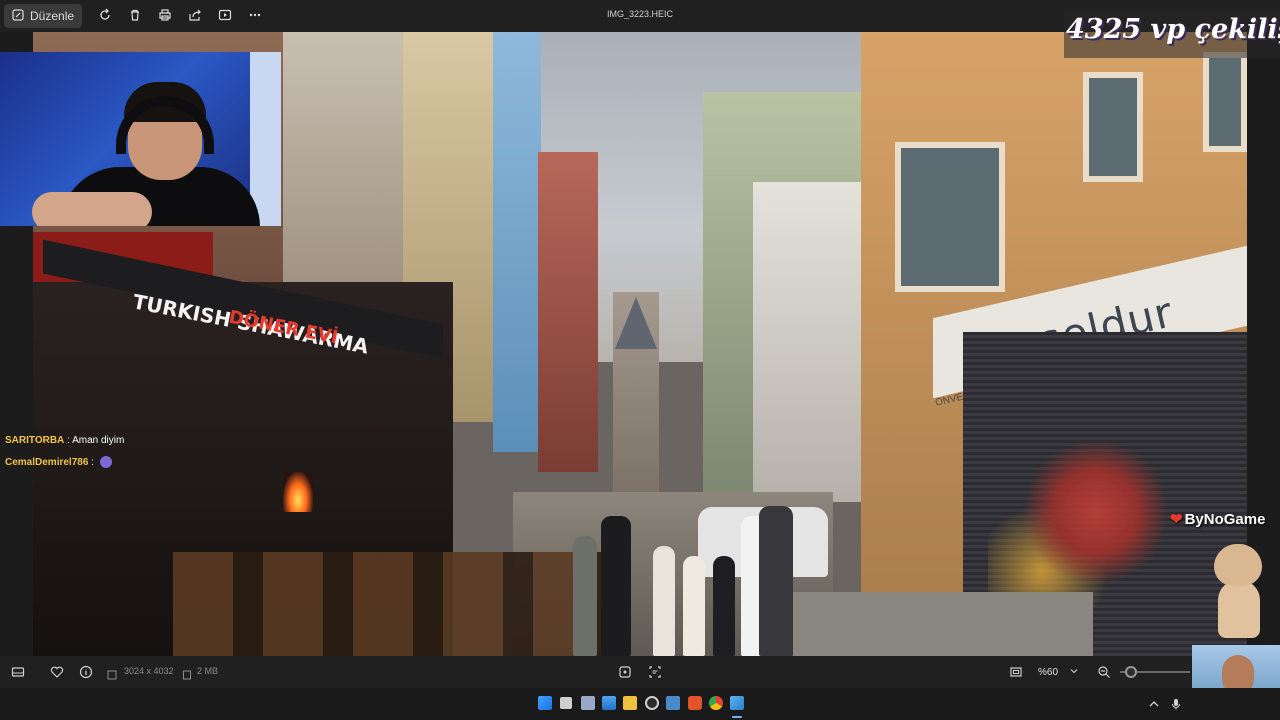 The image size is (1280, 720). I want to click on steam-icon, so click(652, 703).